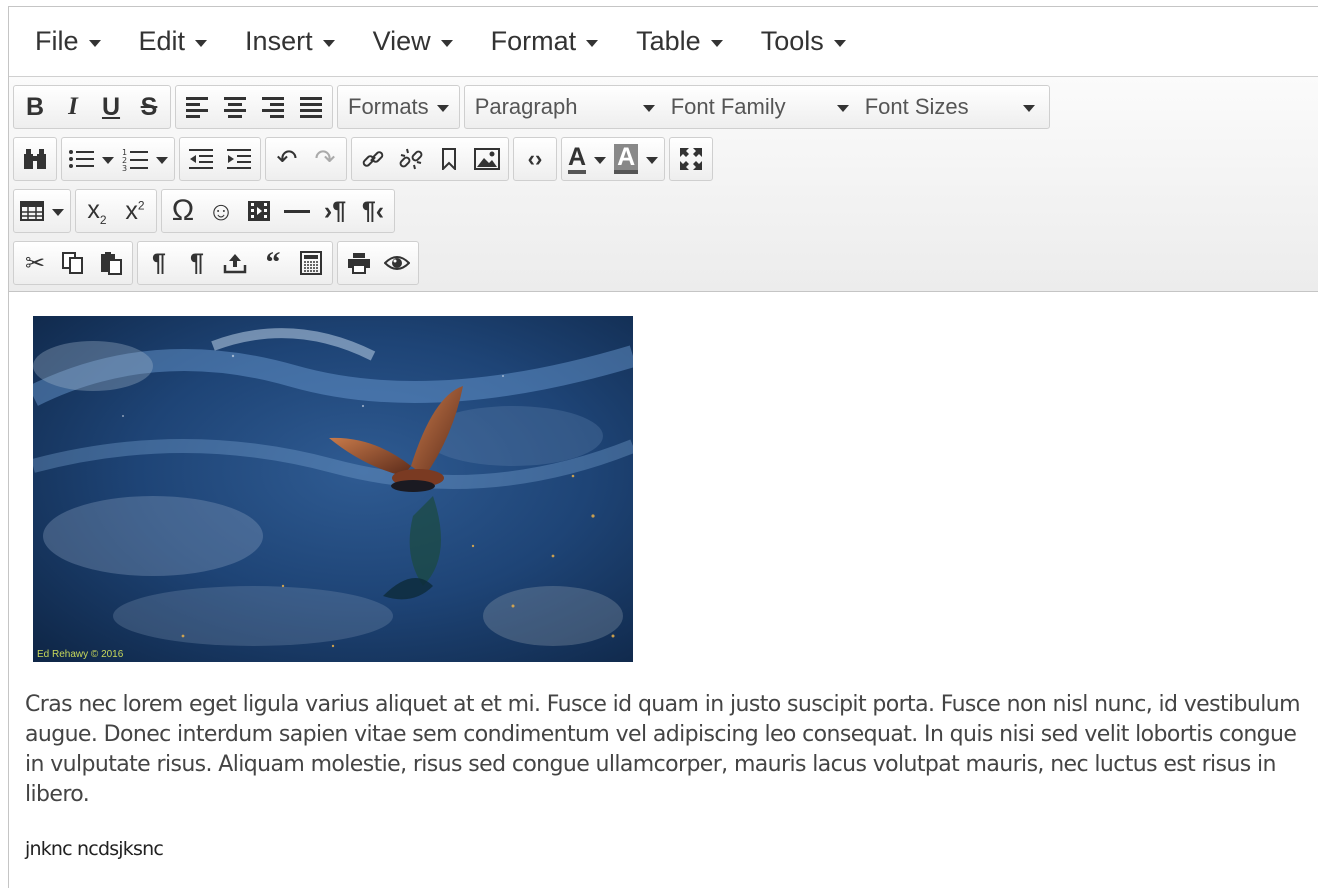 The image size is (1318, 888). What do you see at coordinates (359, 263) in the screenshot?
I see `print-button` at bounding box center [359, 263].